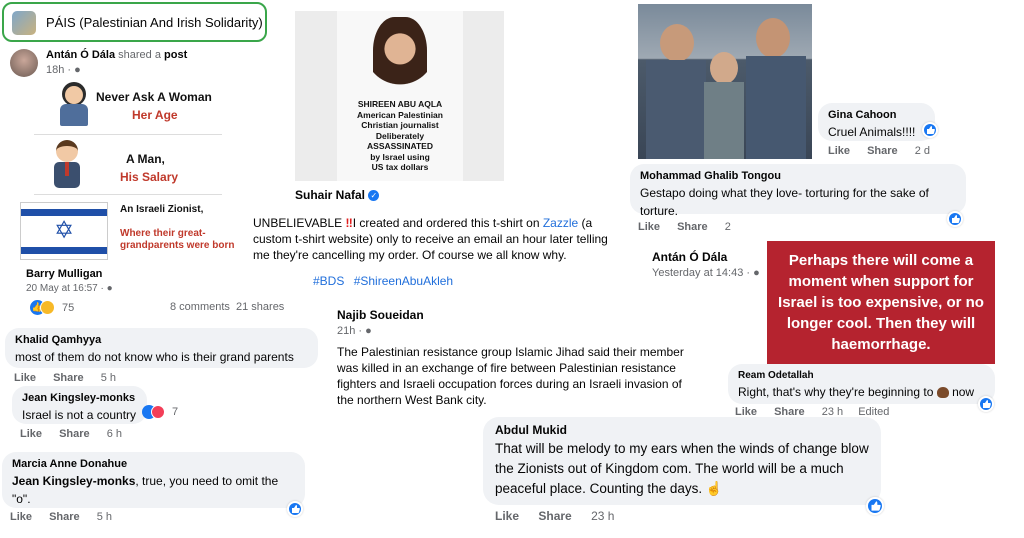 This screenshot has height=538, width=1024. Describe the element at coordinates (861, 375) in the screenshot. I see `comment-author: Ream Odetallah` at that location.